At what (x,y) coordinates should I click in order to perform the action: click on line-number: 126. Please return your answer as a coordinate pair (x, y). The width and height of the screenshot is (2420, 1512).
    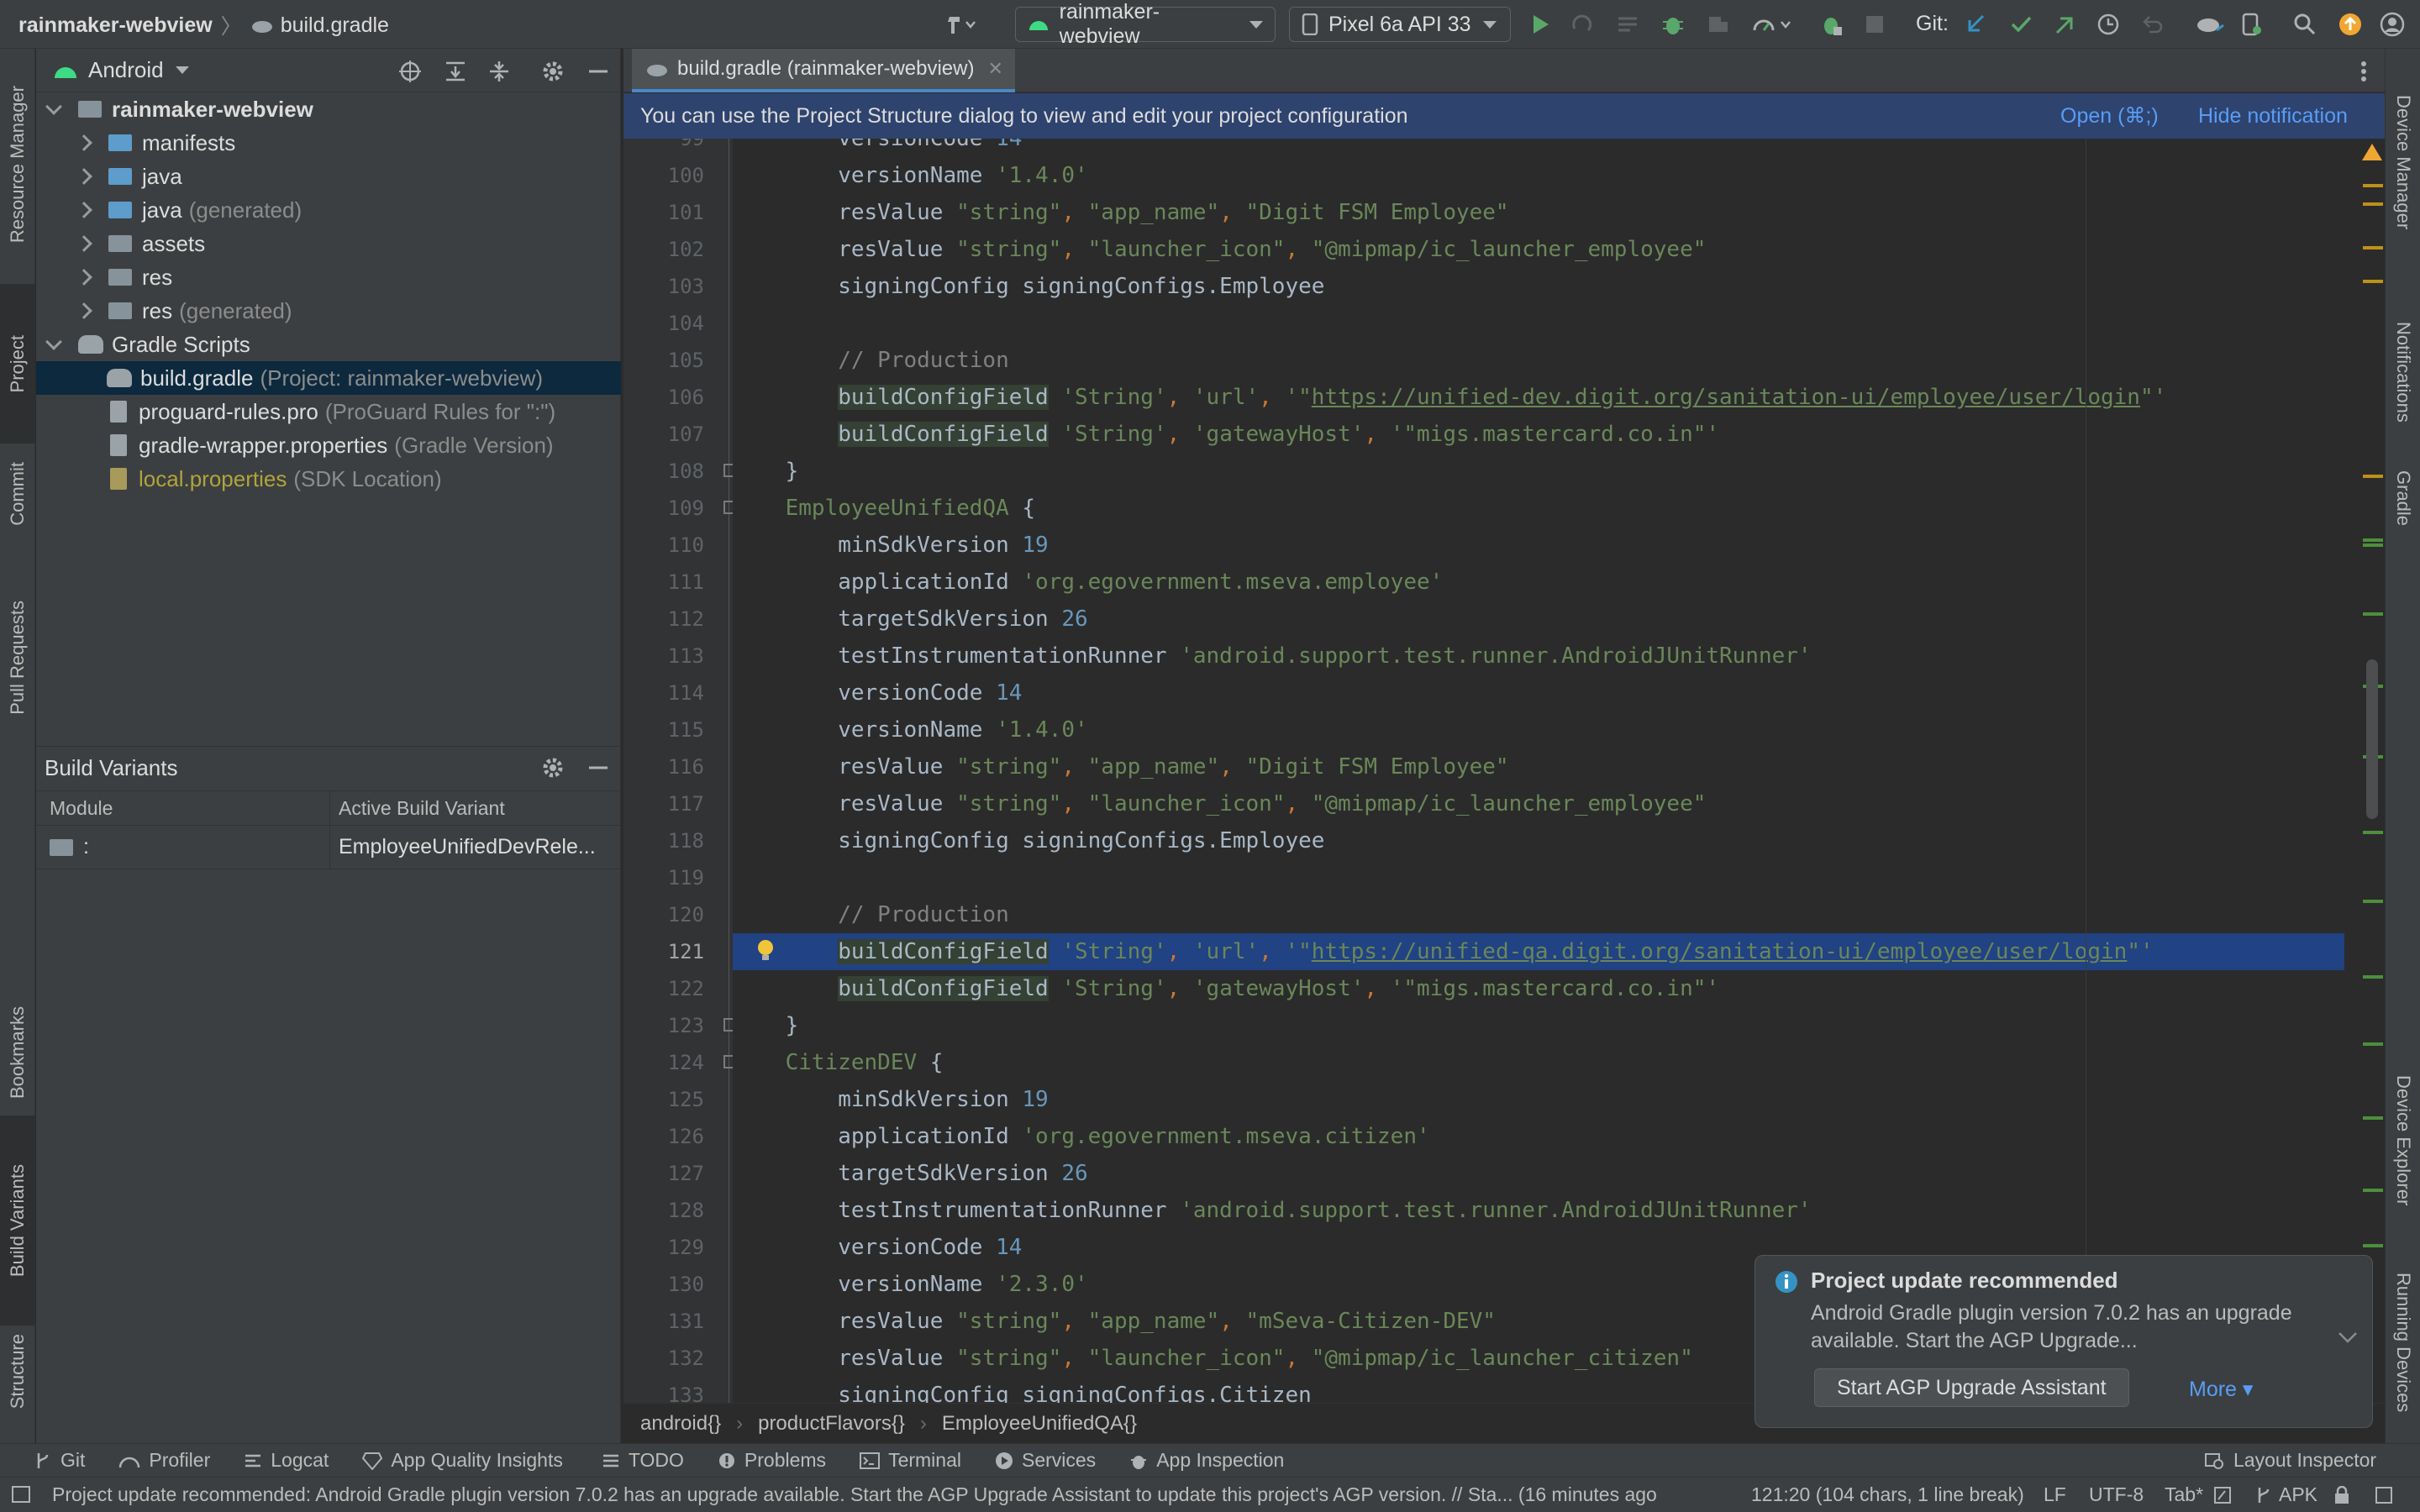
    Looking at the image, I should click on (663, 1136).